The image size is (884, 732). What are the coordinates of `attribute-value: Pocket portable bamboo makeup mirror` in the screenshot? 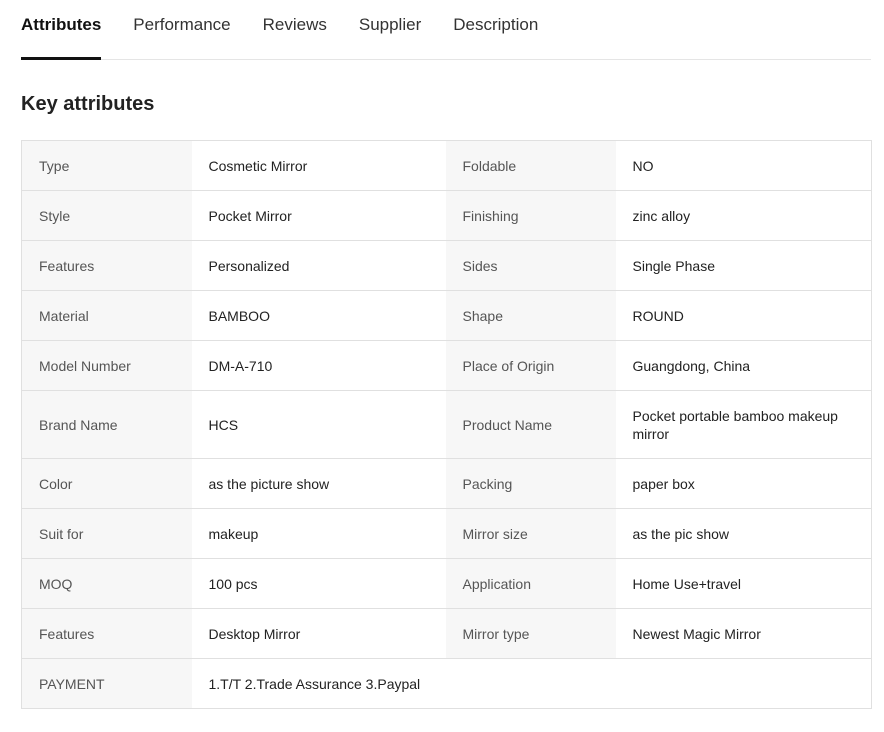 It's located at (743, 424).